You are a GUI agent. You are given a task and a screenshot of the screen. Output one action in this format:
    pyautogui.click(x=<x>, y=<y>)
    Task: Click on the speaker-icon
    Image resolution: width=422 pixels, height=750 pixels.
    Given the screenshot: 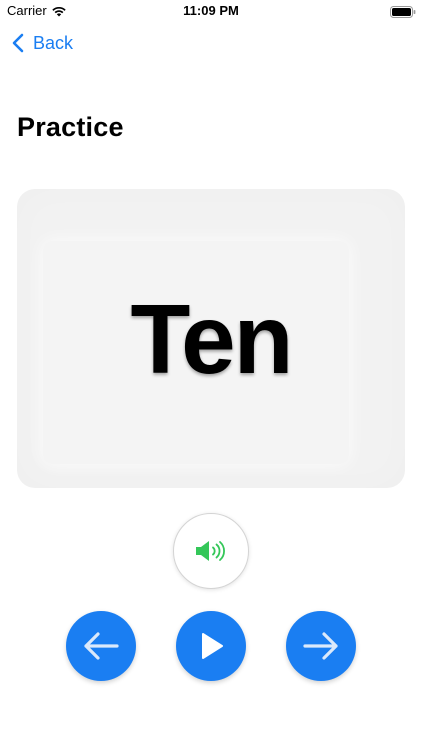 What is the action you would take?
    pyautogui.click(x=211, y=551)
    